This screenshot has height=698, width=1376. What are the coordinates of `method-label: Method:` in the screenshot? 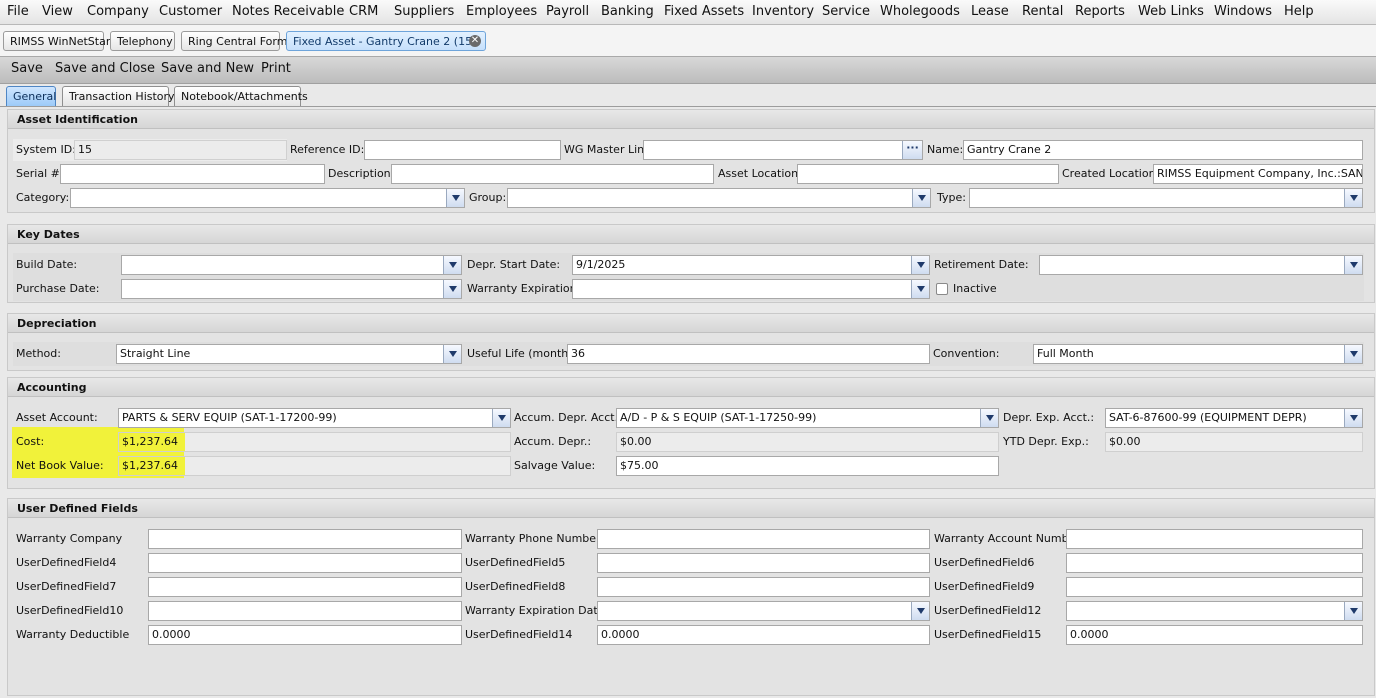 It's located at (38, 353).